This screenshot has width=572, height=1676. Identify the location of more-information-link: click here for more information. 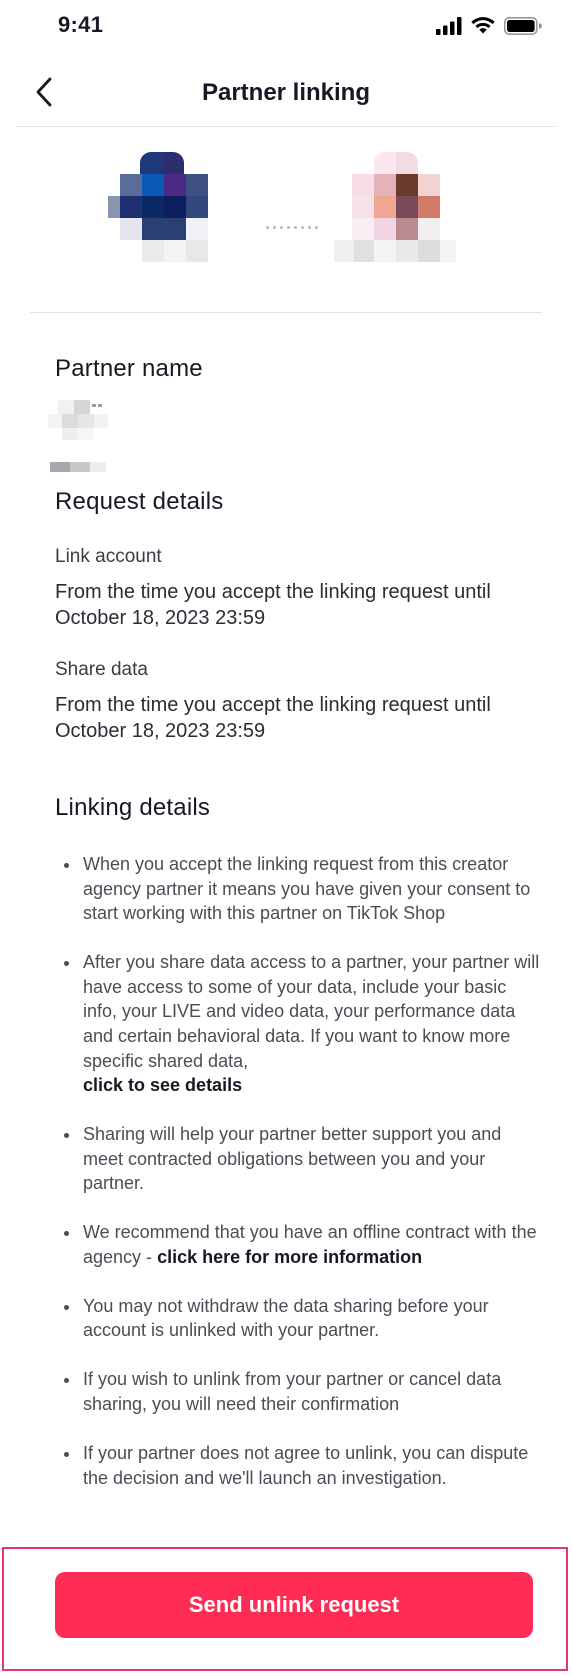
(289, 1257).